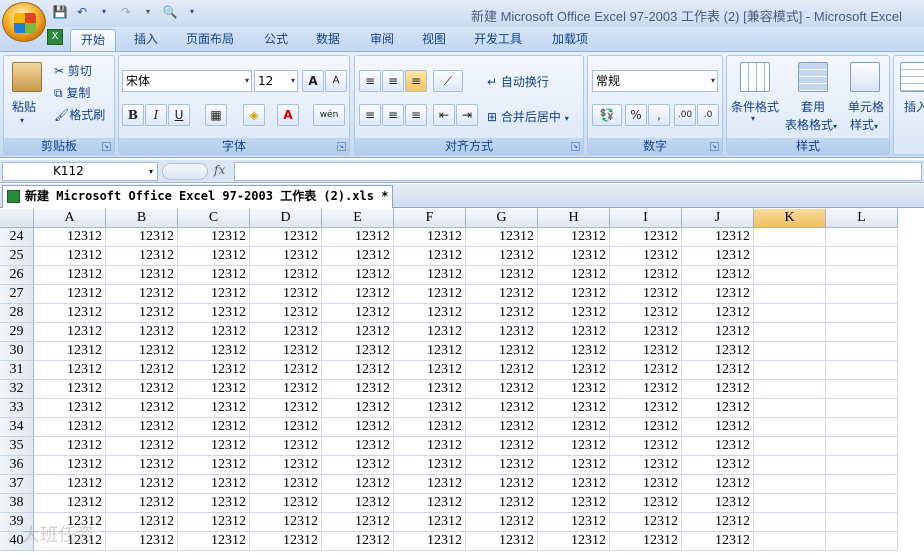 The image size is (924, 555). What do you see at coordinates (578, 171) in the screenshot?
I see `formula-input` at bounding box center [578, 171].